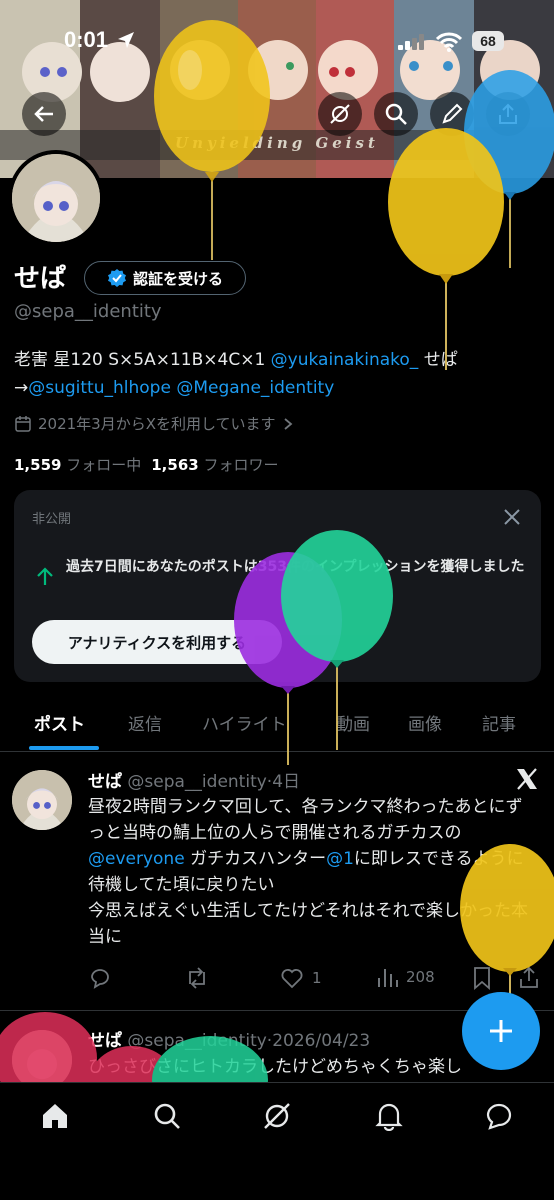  What do you see at coordinates (287, 423) in the screenshot?
I see `chevron-right-icon` at bounding box center [287, 423].